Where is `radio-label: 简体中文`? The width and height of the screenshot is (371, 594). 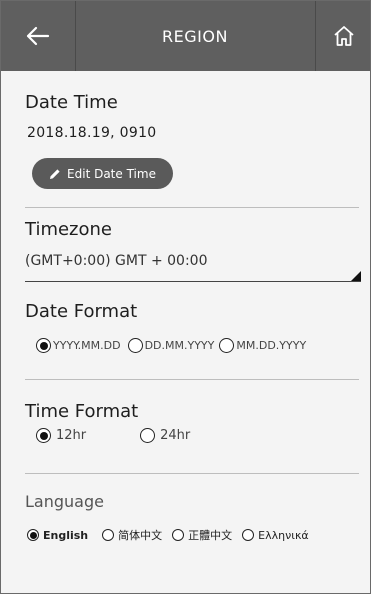
radio-label: 简体中文 is located at coordinates (140, 535).